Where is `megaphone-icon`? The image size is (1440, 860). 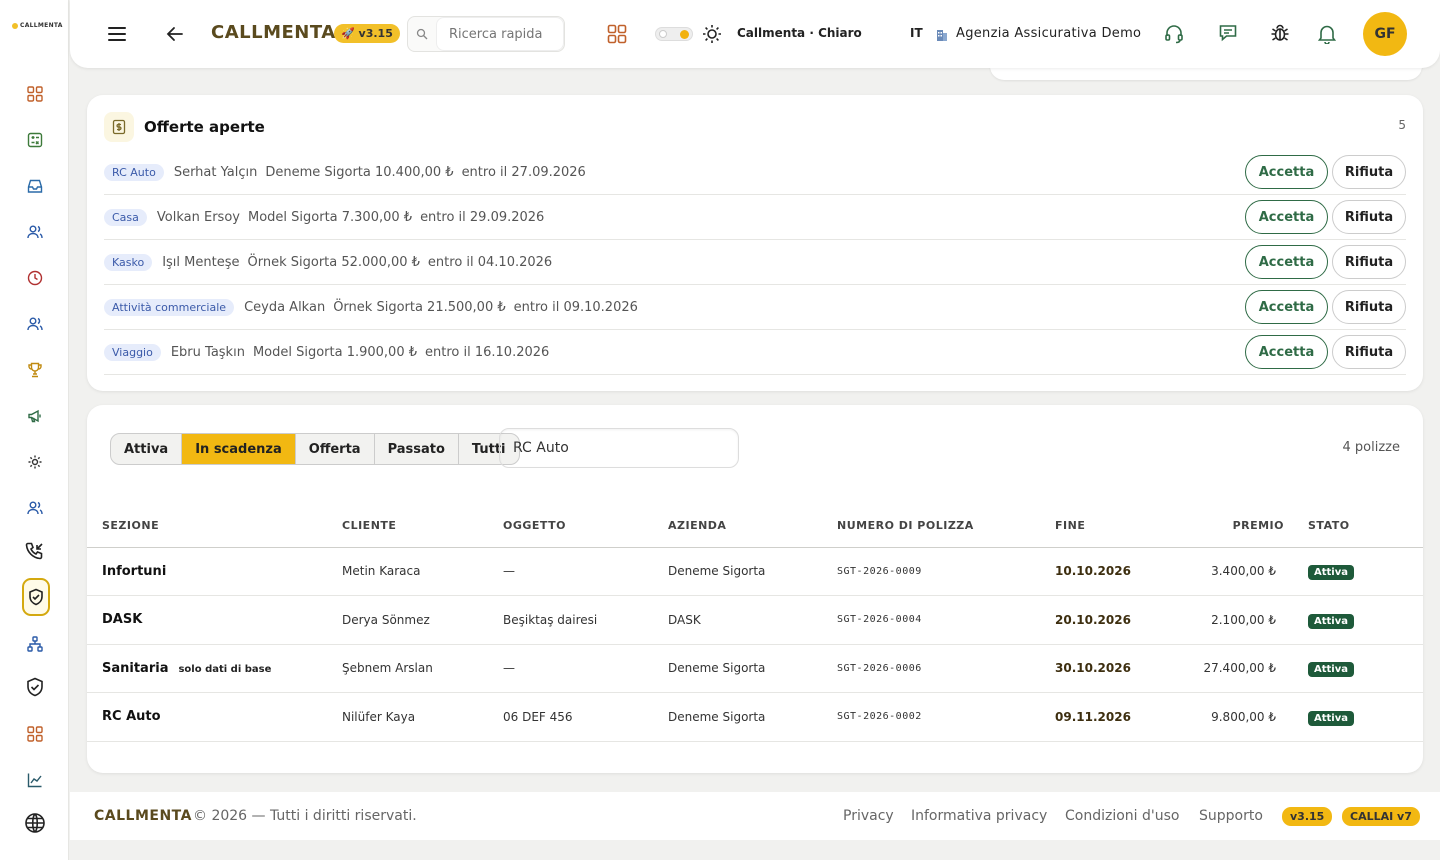 megaphone-icon is located at coordinates (35, 416).